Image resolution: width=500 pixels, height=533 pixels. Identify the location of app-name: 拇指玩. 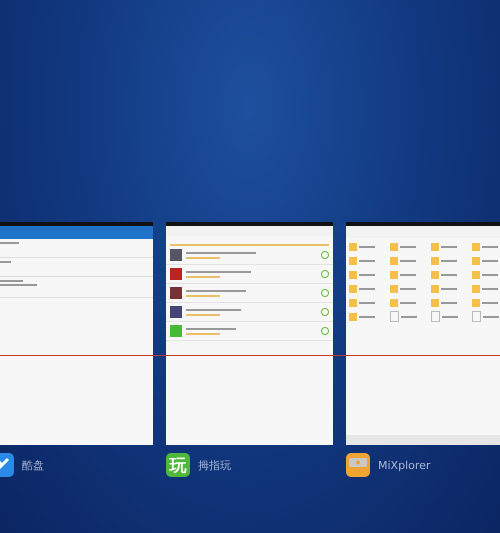
(214, 465).